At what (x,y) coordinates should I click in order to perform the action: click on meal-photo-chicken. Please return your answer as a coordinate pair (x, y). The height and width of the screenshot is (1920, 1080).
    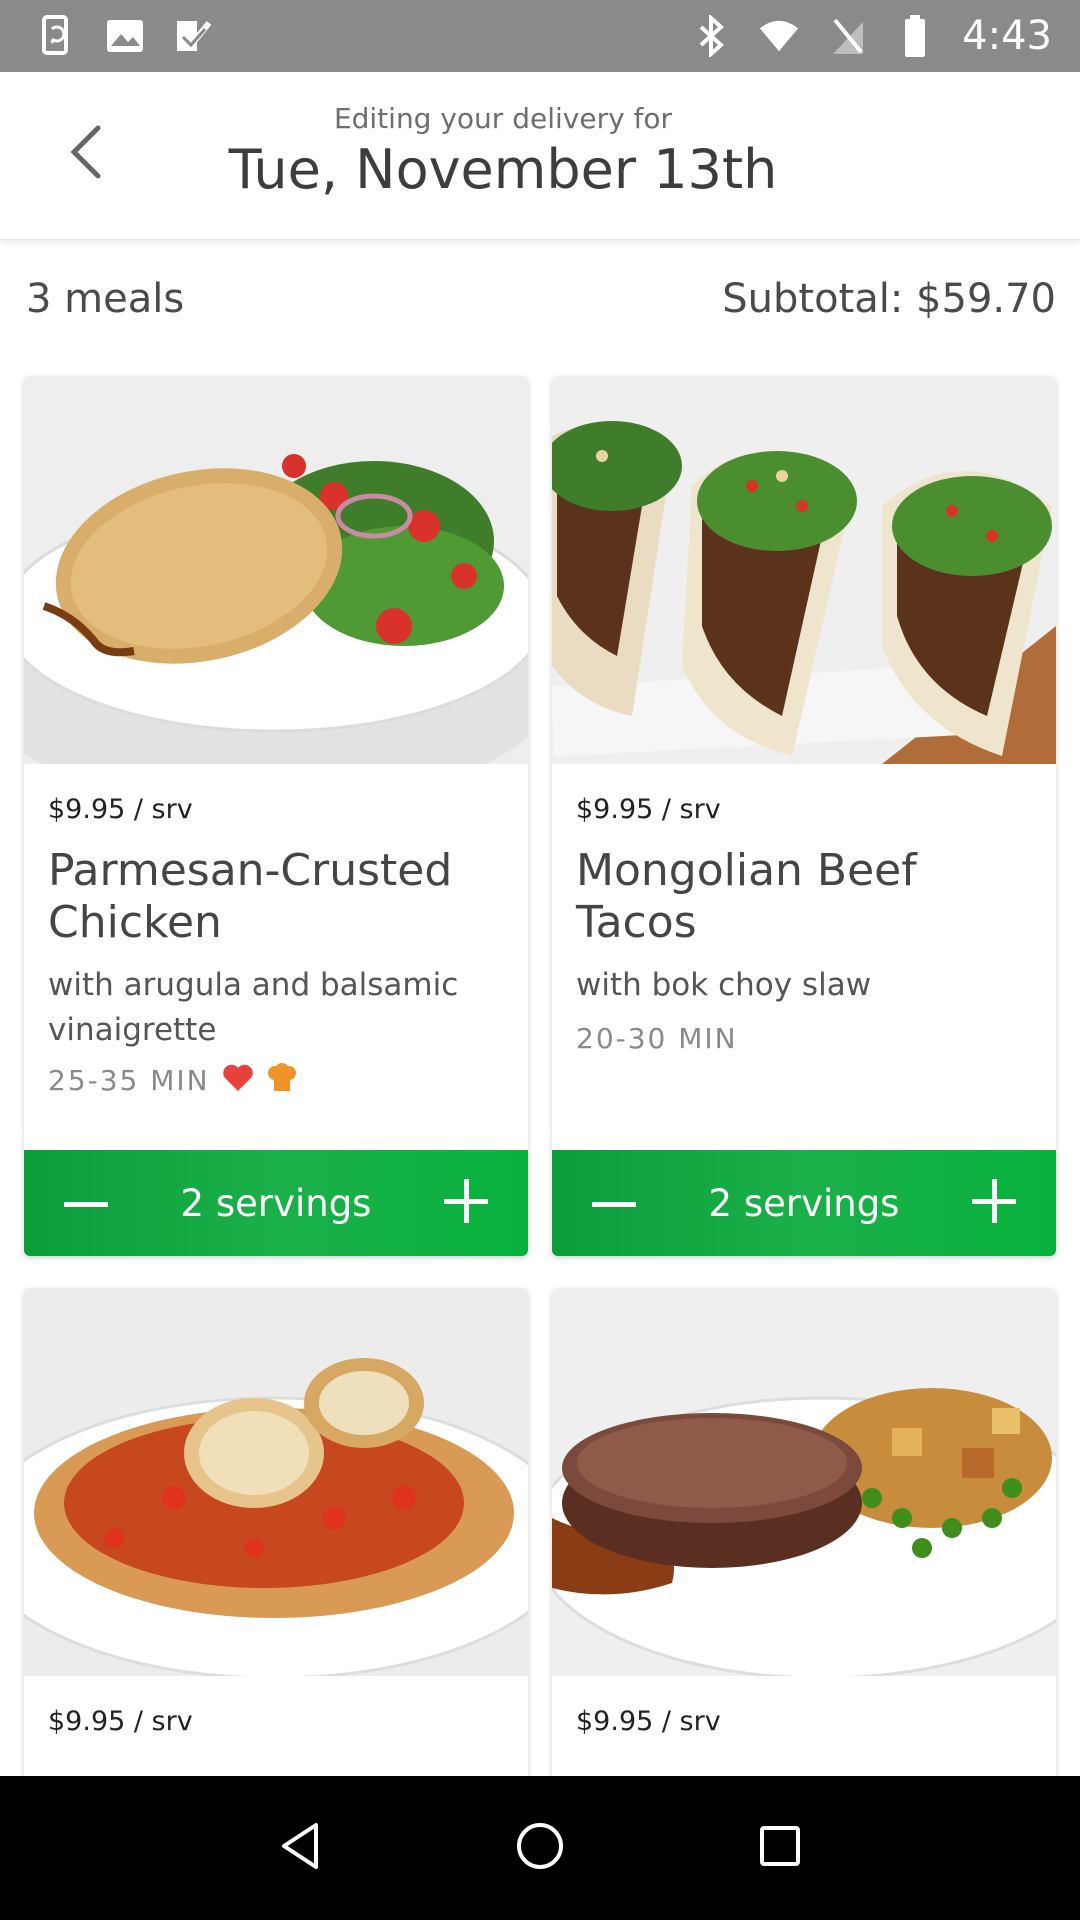
    Looking at the image, I should click on (276, 570).